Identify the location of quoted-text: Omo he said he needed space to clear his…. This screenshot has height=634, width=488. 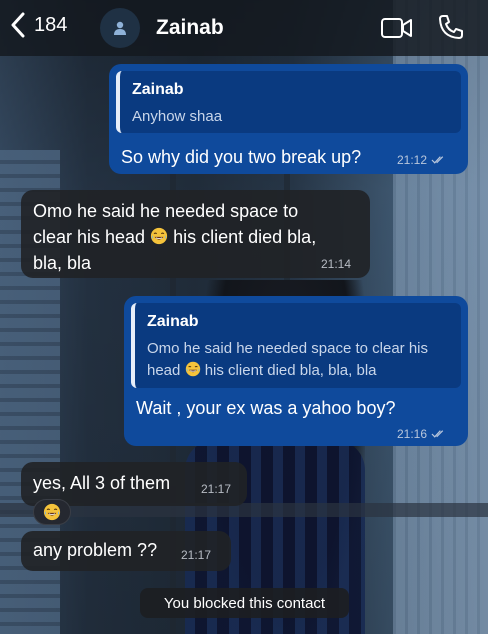
(306, 360).